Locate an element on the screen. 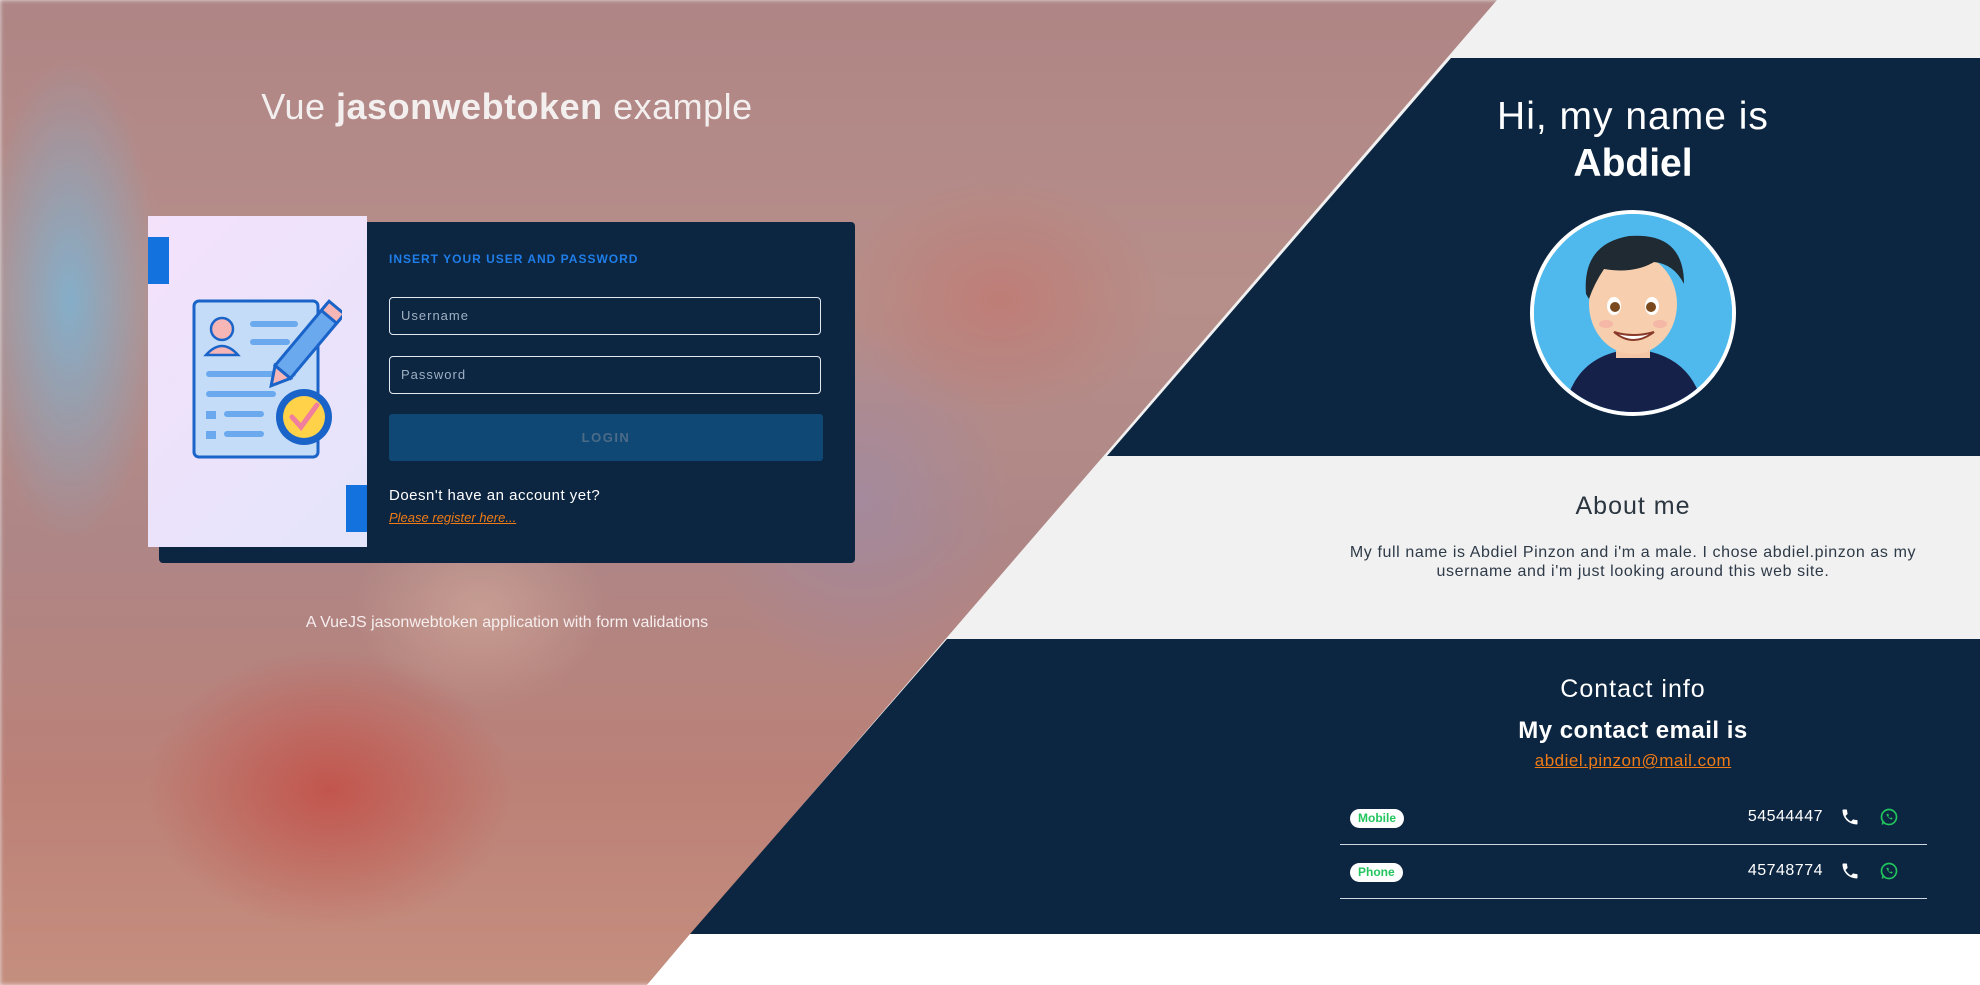 This screenshot has height=985, width=1980. login-illustration is located at coordinates (257, 381).